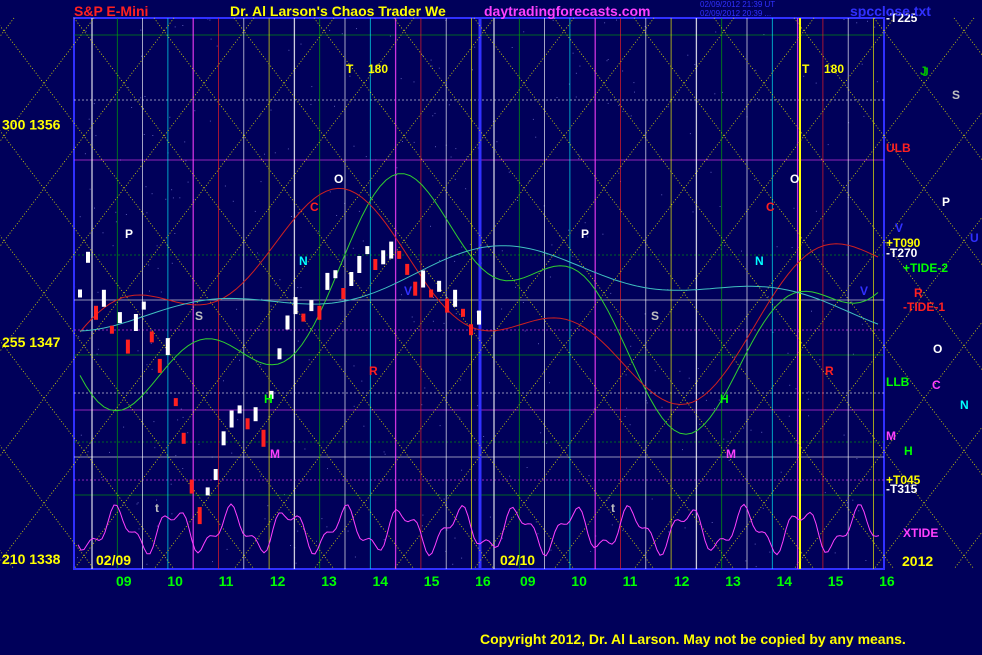  What do you see at coordinates (157, 508) in the screenshot?
I see `annotation-label: t` at bounding box center [157, 508].